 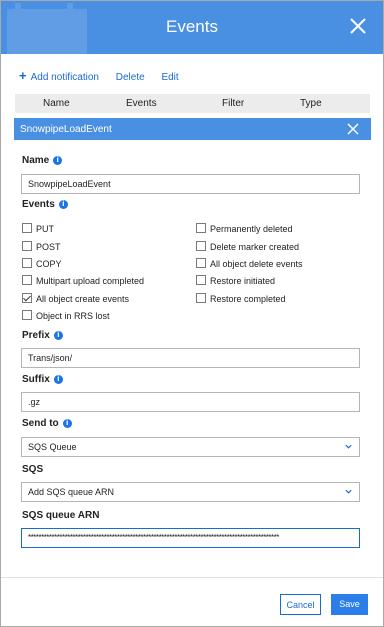 I want to click on checkbox-all-object-create-events: All object create events, so click(x=75, y=298).